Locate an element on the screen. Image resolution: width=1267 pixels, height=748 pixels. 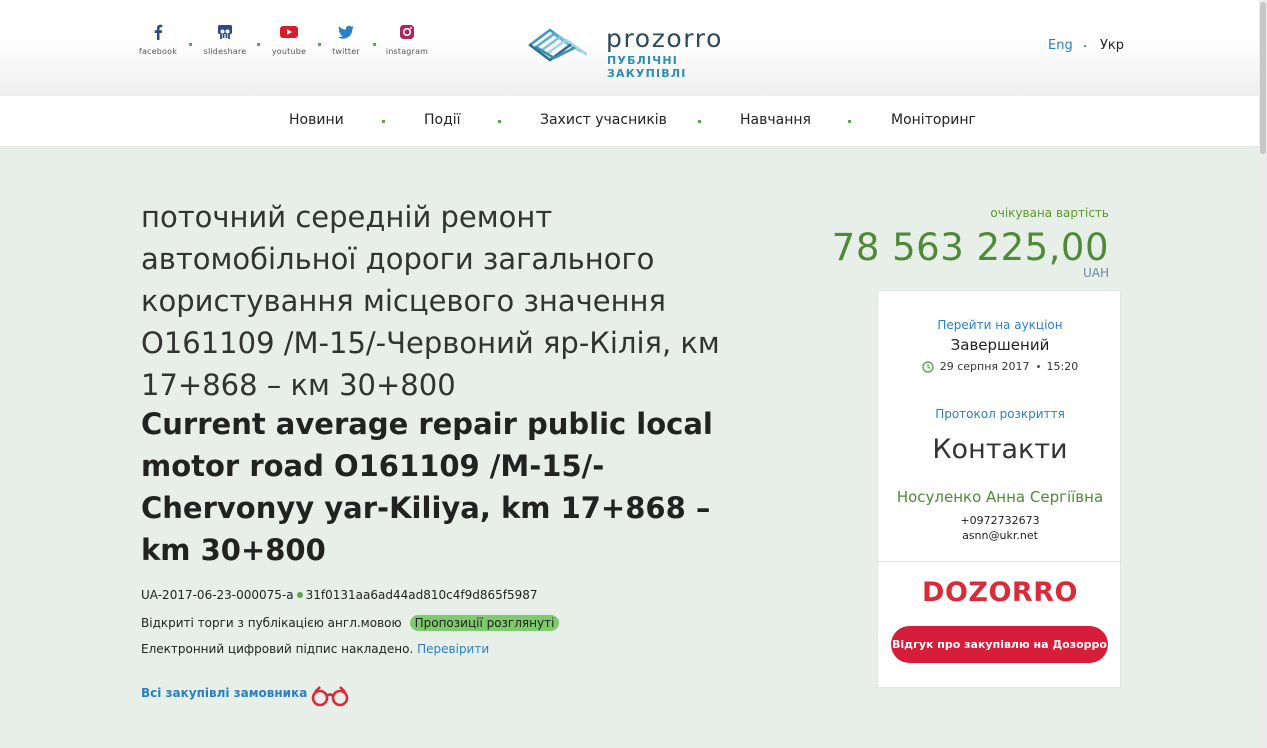
twitter-label: twitter is located at coordinates (346, 51).